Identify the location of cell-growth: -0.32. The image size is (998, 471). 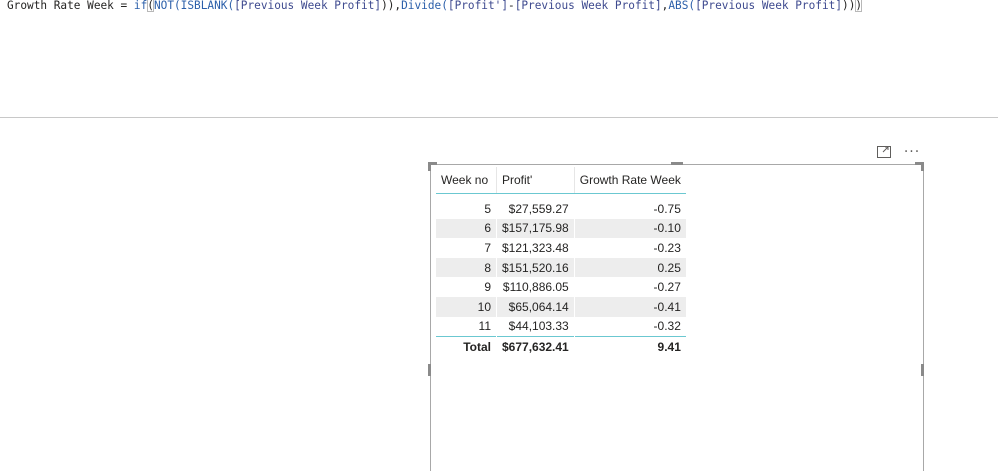
(629, 326).